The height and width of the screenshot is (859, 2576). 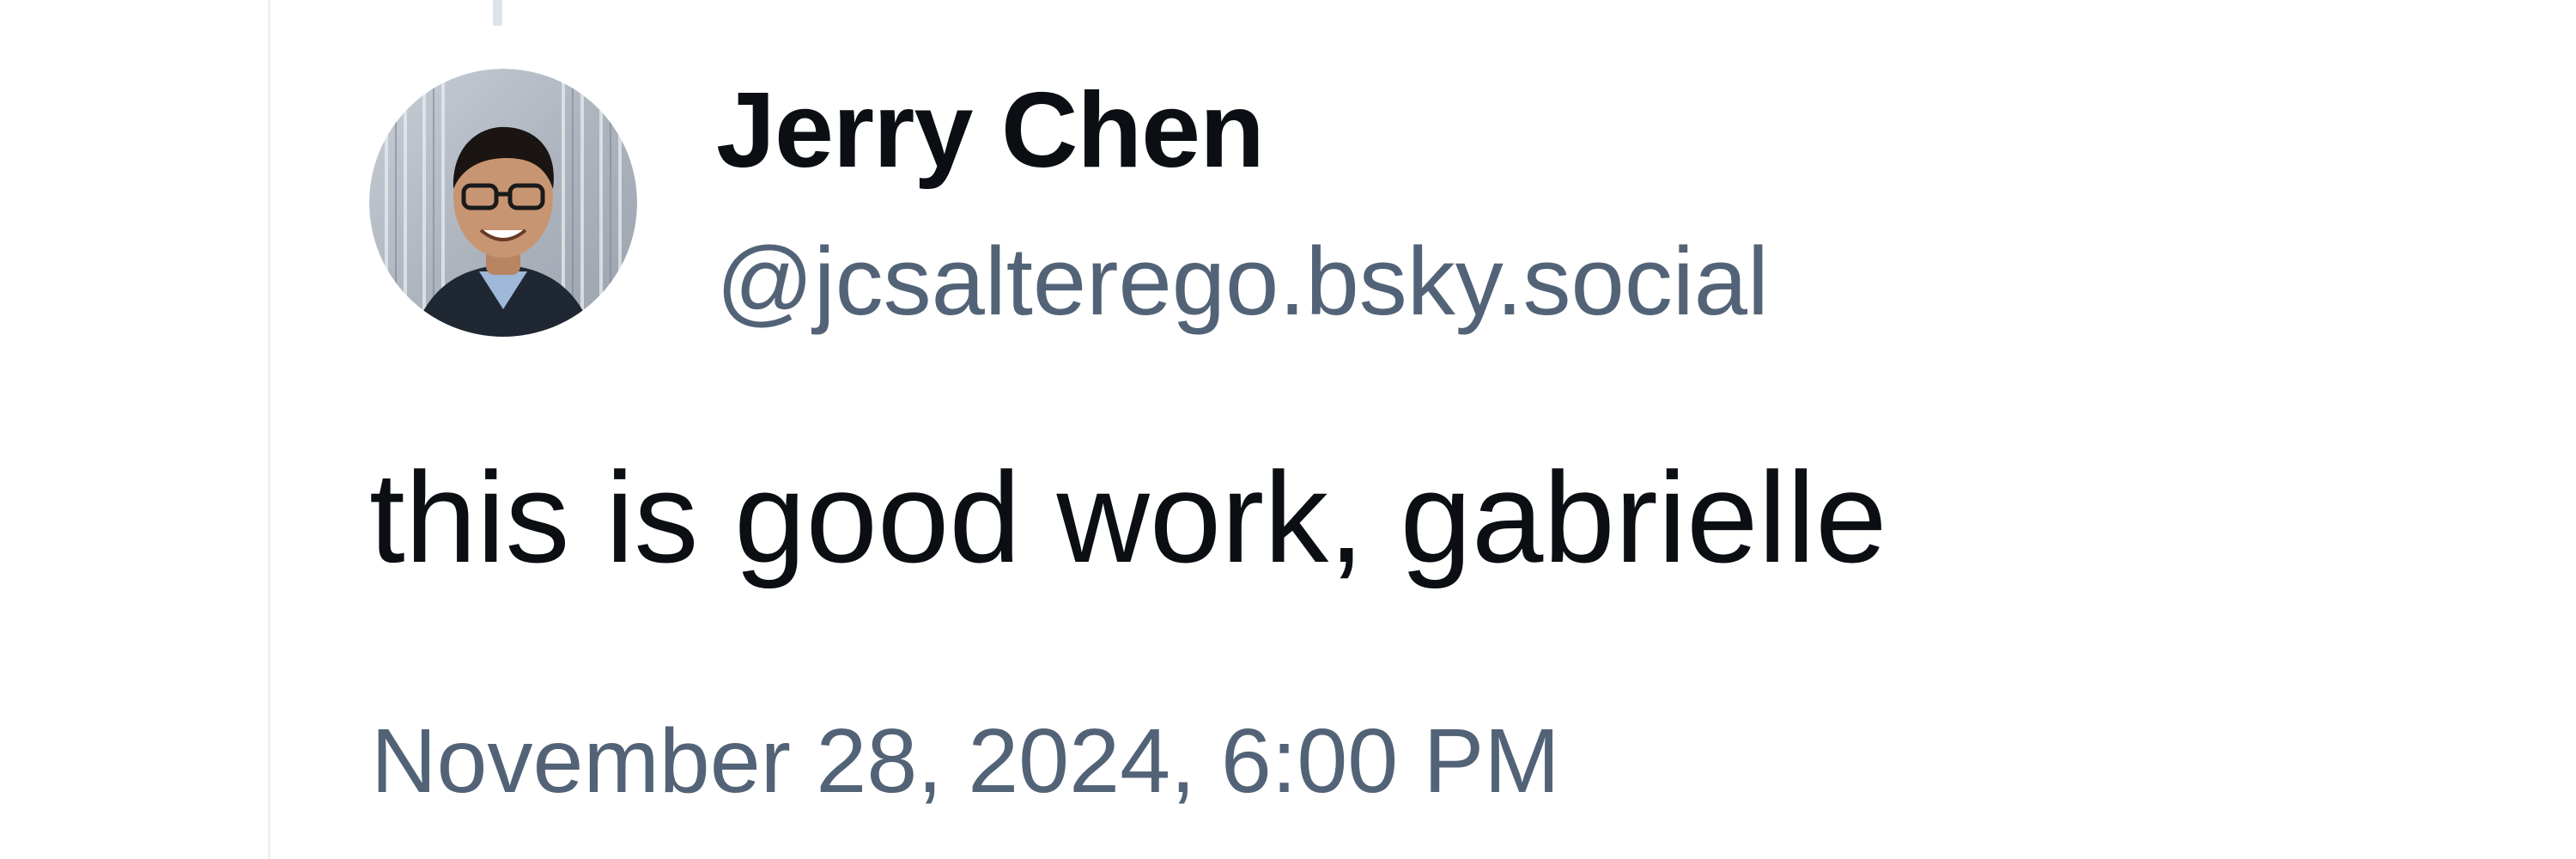 I want to click on author-handle: @jcsalterego.bsky.social, so click(x=1243, y=281).